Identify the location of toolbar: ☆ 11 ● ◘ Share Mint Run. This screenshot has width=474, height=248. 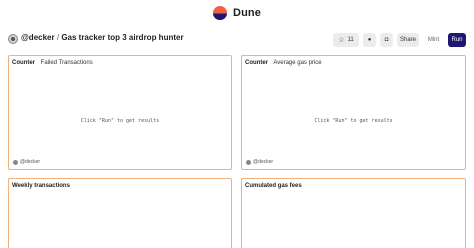
(399, 40).